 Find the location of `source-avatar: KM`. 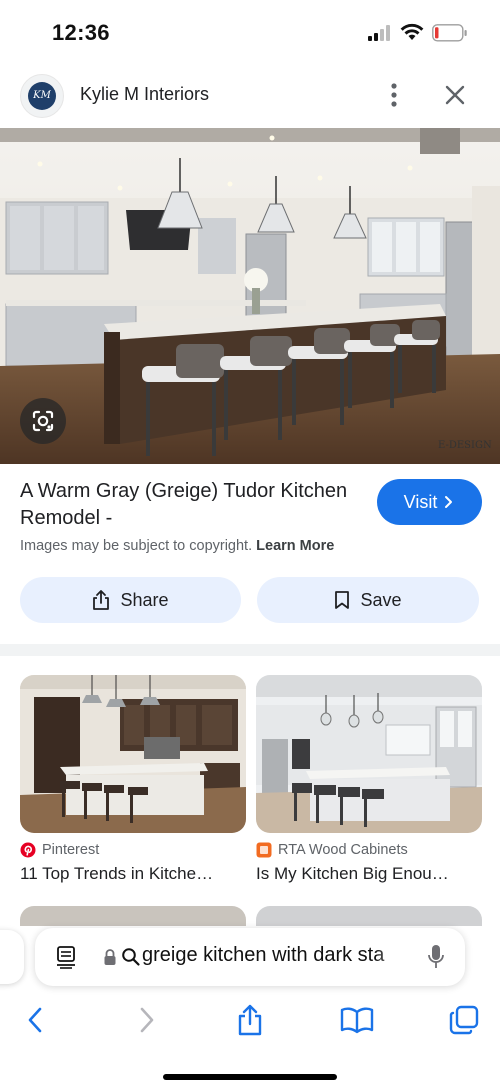

source-avatar: KM is located at coordinates (42, 96).